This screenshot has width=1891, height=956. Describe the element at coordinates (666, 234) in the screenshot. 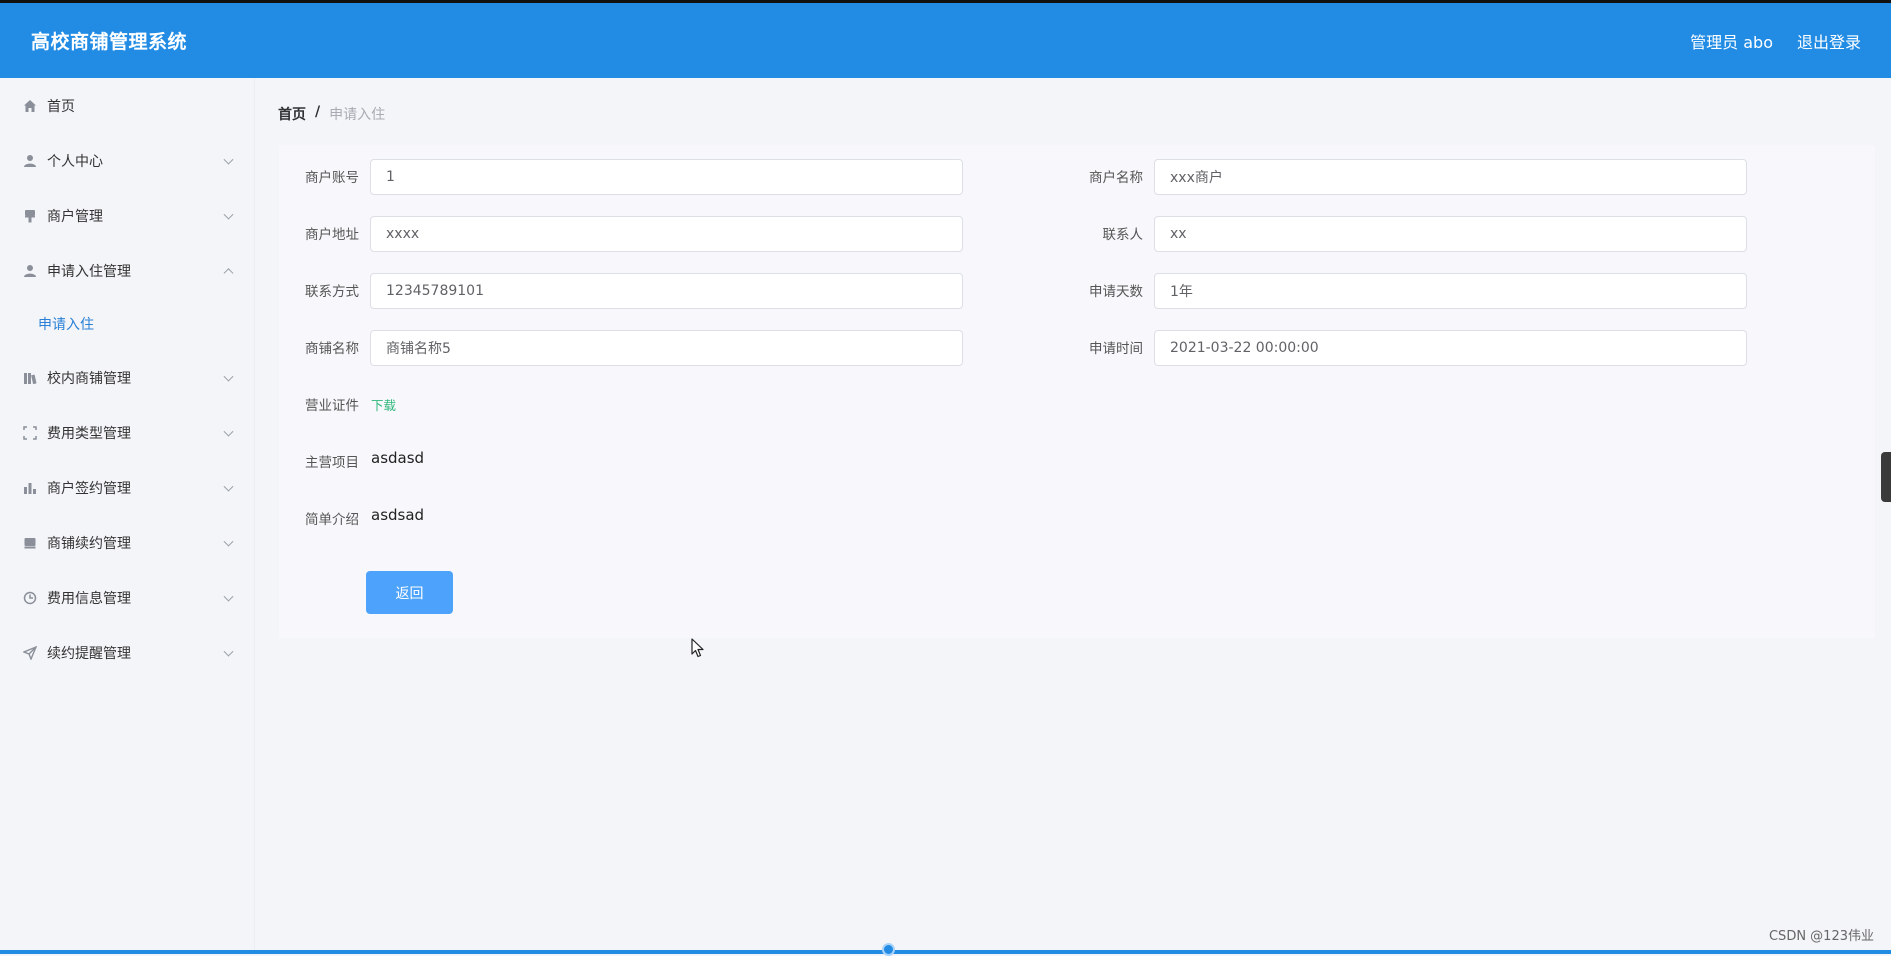

I see `merchant-address-field: xxxx` at that location.